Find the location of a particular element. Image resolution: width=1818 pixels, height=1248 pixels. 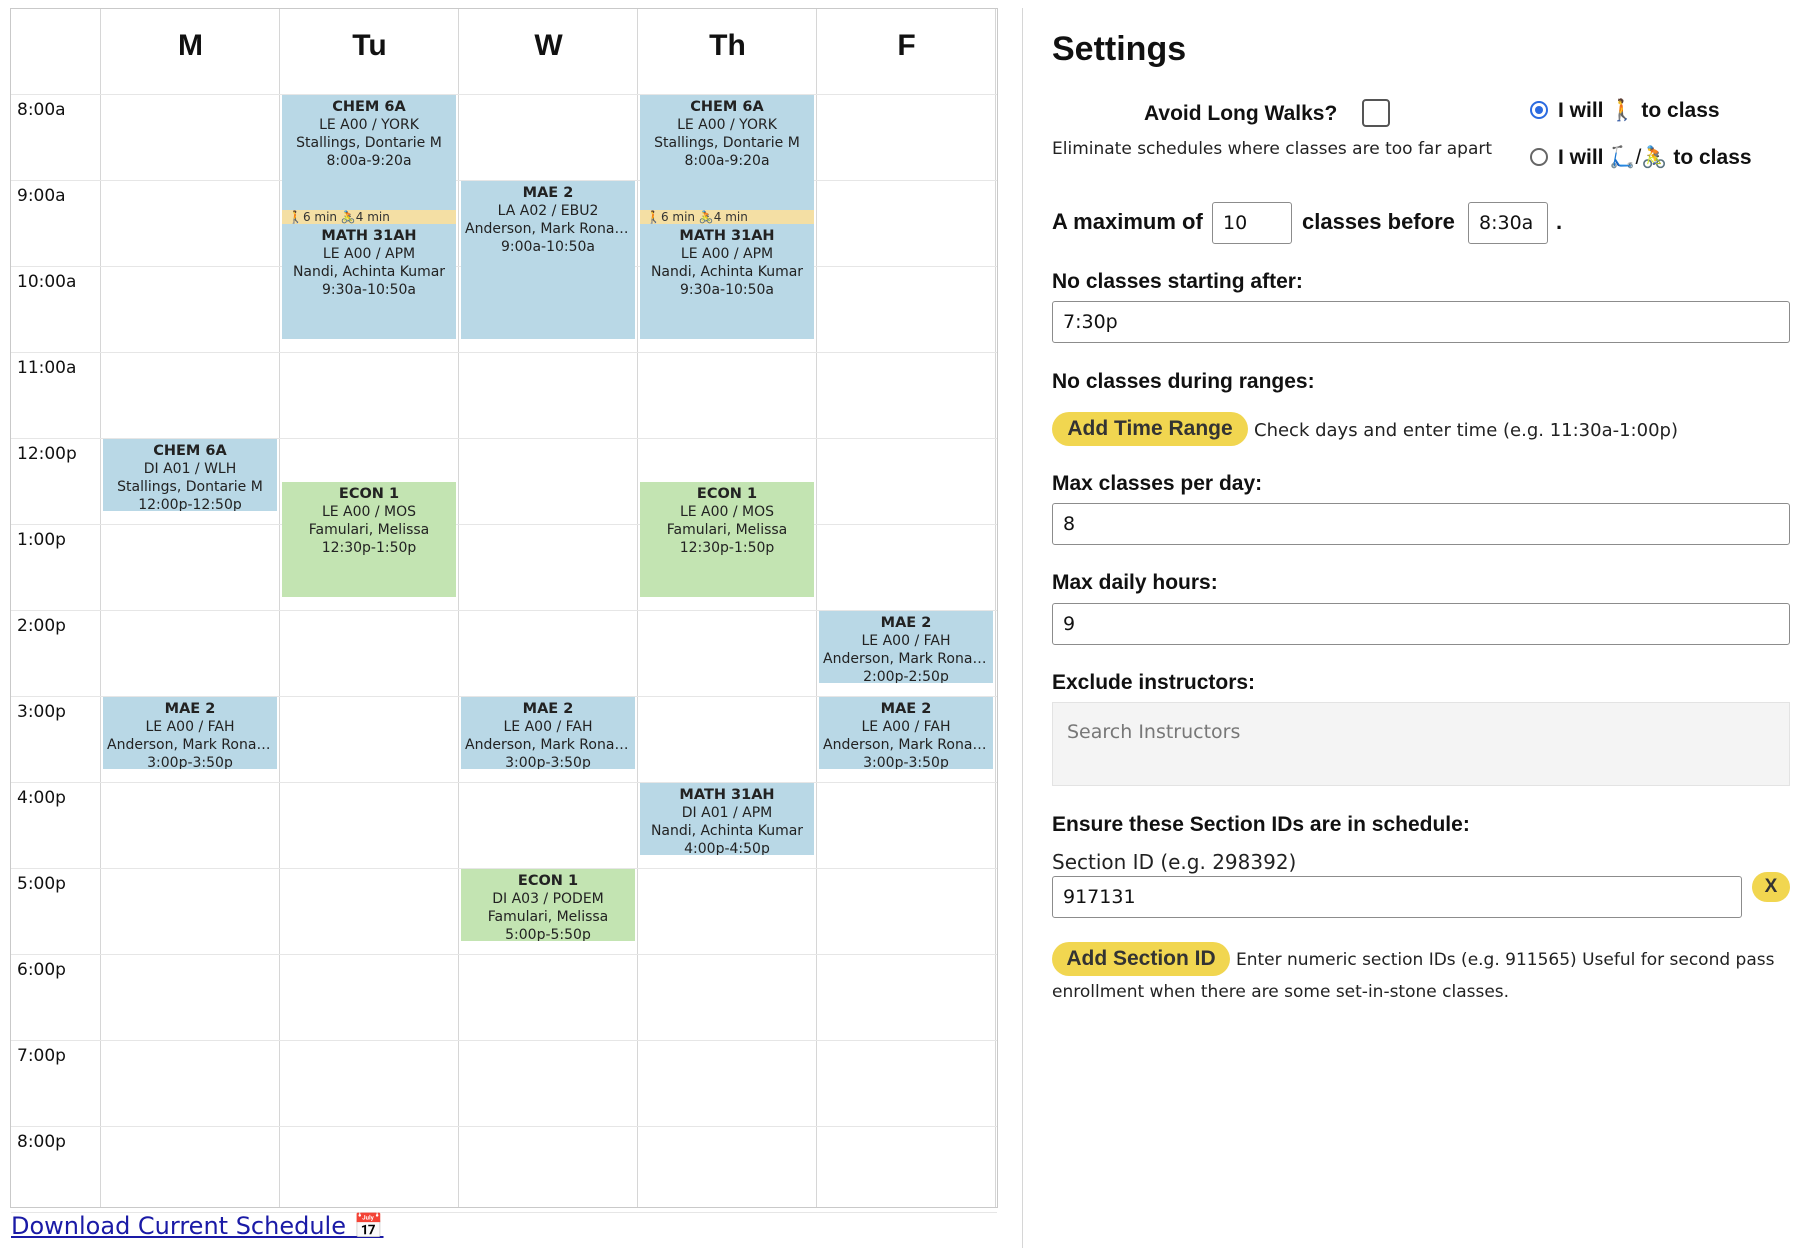

event-time: 9:00a-10:50a is located at coordinates (548, 247).